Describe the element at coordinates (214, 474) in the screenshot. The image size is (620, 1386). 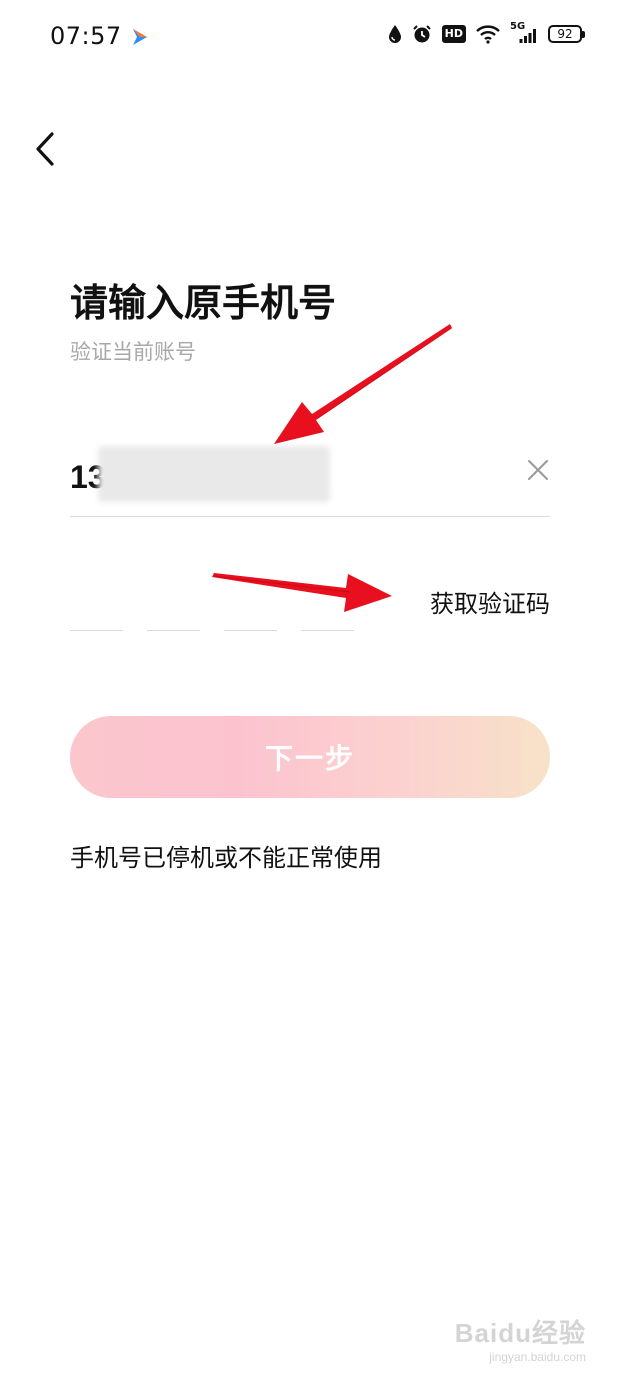
I see `phone-blur-mask` at that location.